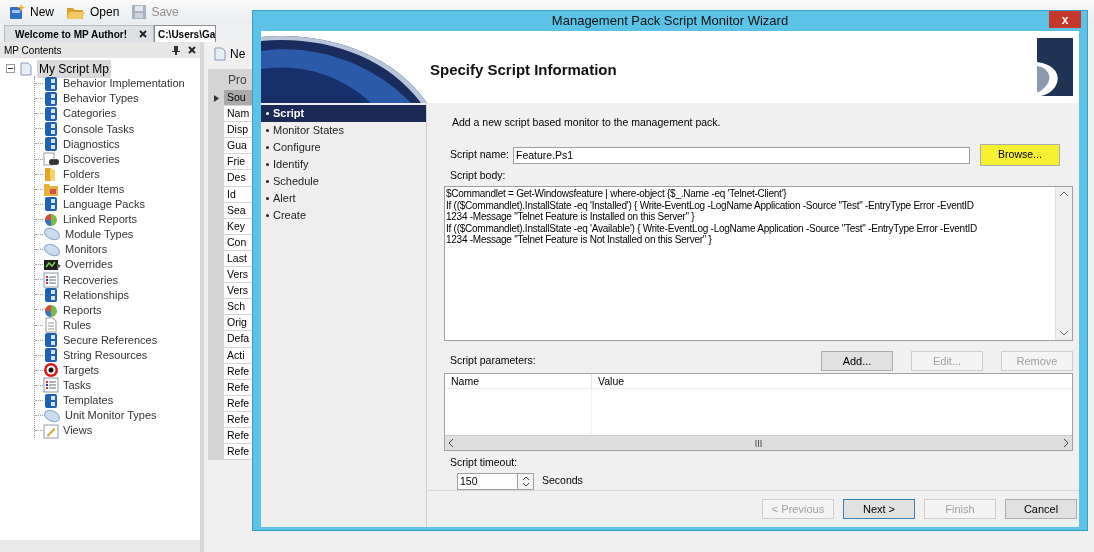 The height and width of the screenshot is (552, 1094). I want to click on tree-item: Targets, so click(81, 370).